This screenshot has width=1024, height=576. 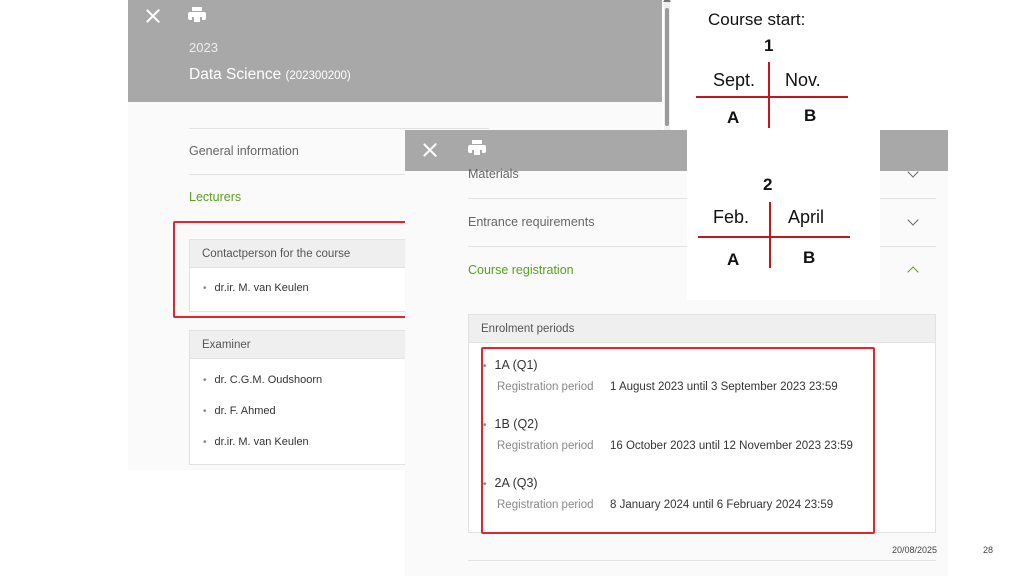 I want to click on diagram-block-number: 2, so click(x=768, y=184).